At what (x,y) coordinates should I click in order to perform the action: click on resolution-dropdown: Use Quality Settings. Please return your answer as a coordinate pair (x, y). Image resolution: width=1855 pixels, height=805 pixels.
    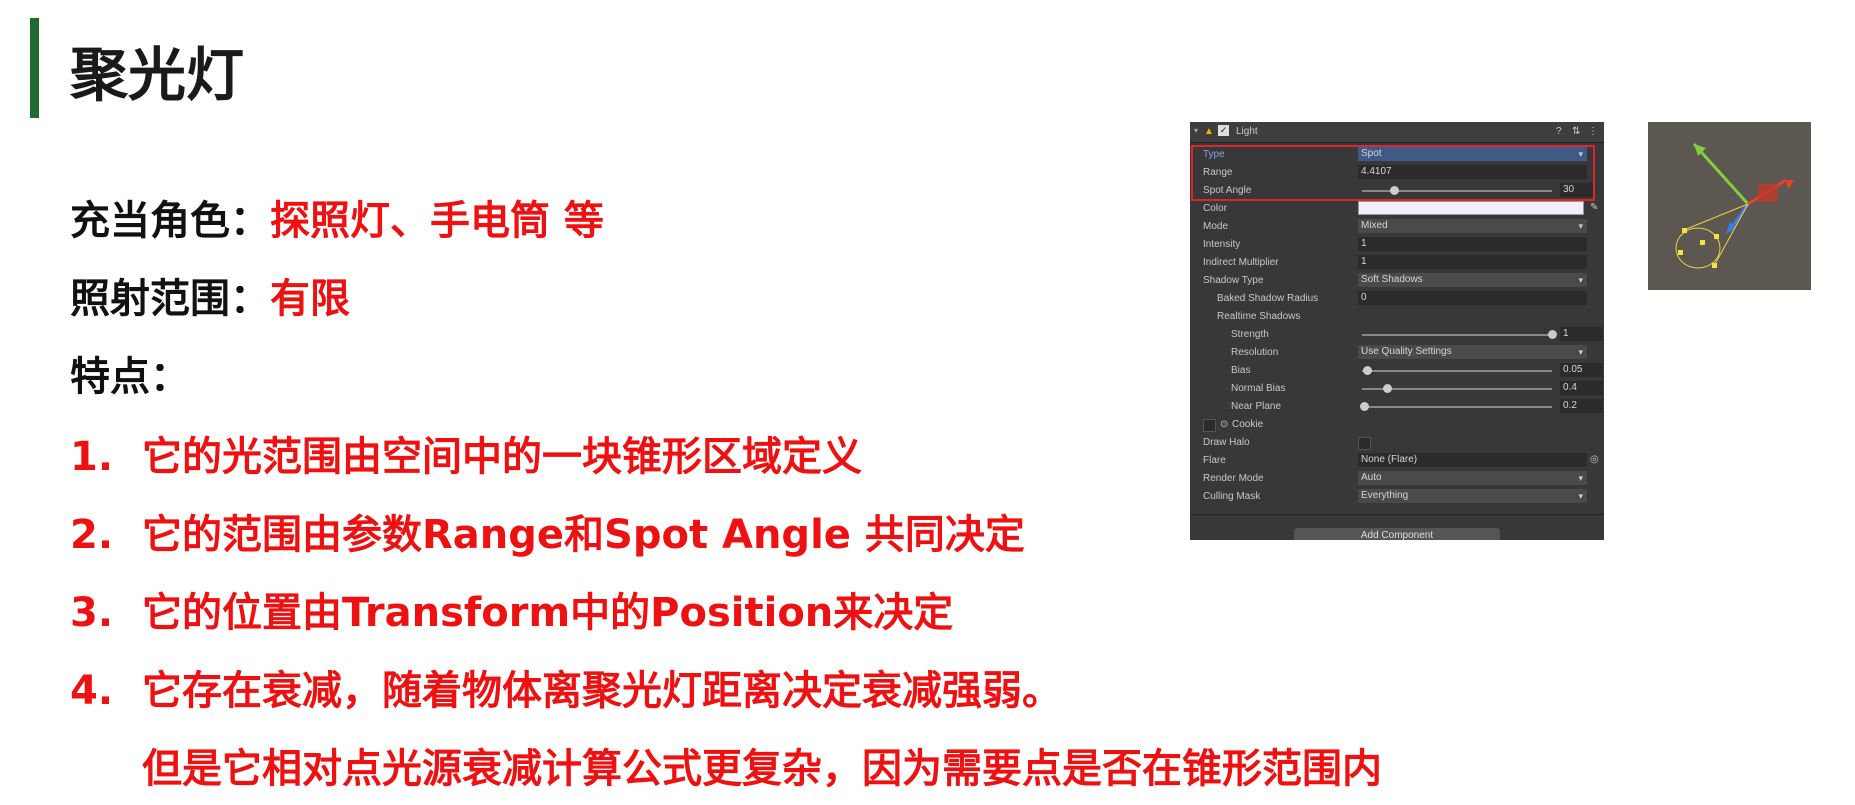
    Looking at the image, I should click on (1472, 352).